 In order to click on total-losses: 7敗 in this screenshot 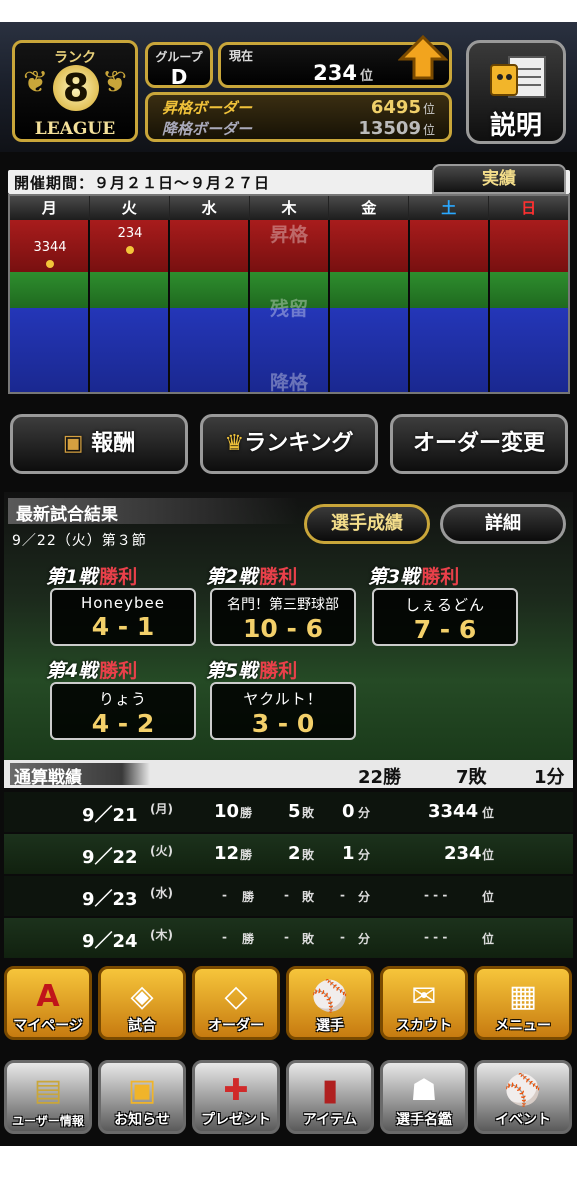, I will do `click(471, 777)`.